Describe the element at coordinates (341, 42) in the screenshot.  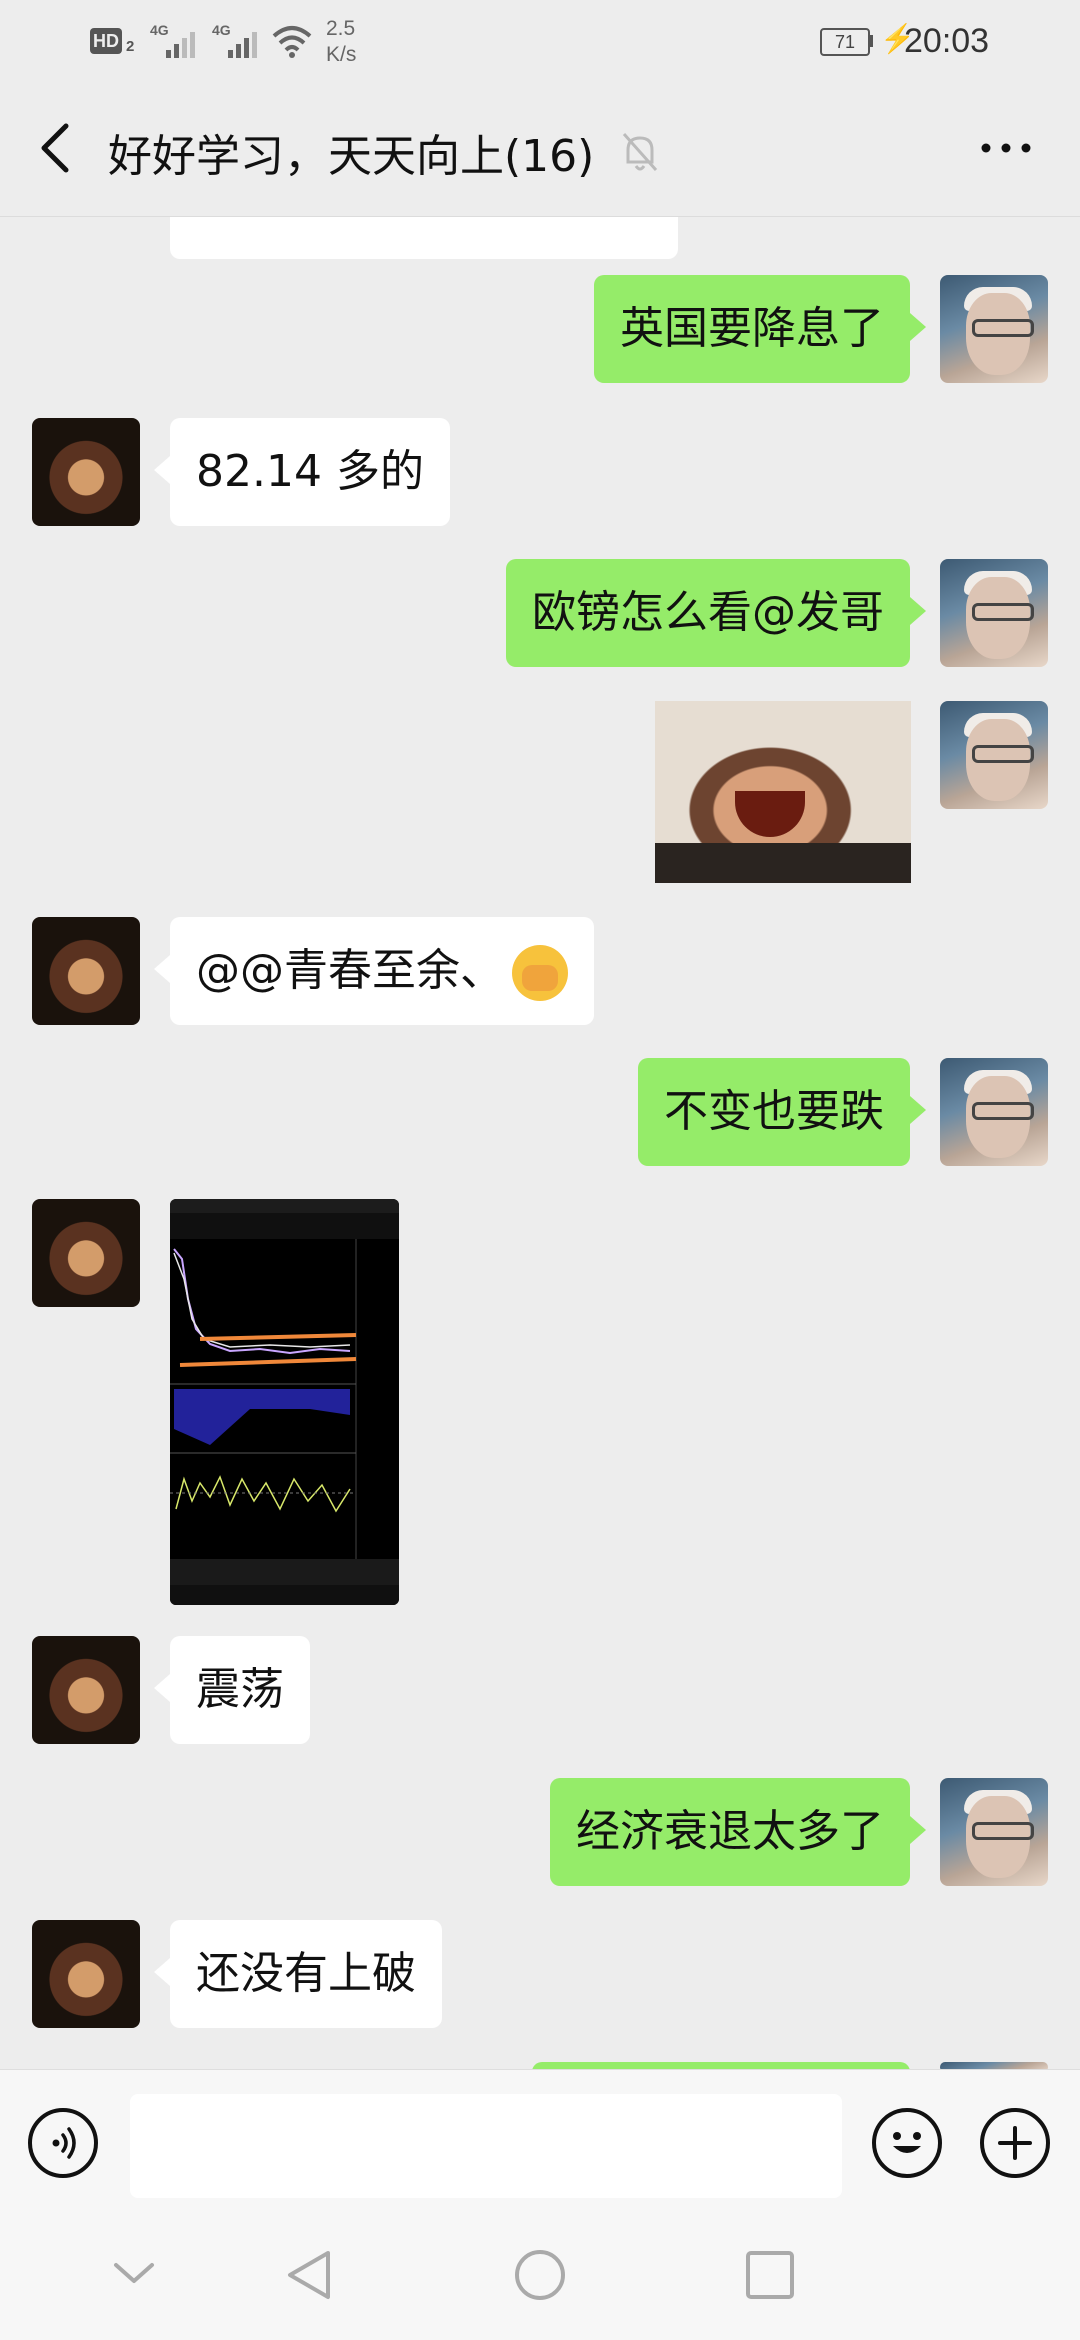
I see `network-speed: 2.5 K/s` at that location.